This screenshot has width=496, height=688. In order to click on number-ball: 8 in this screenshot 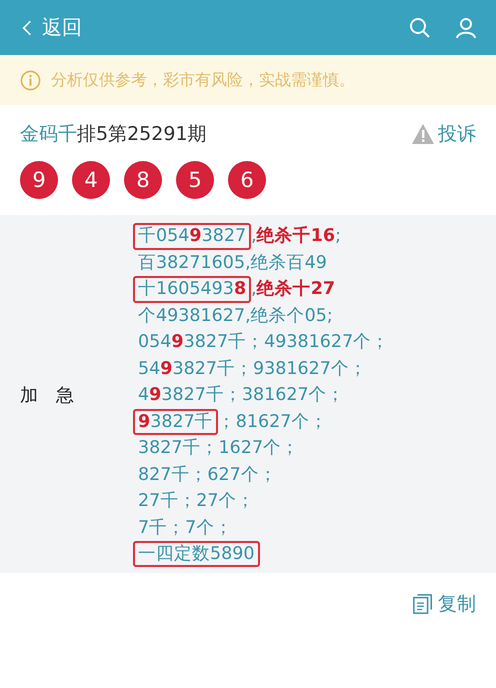, I will do `click(143, 180)`.